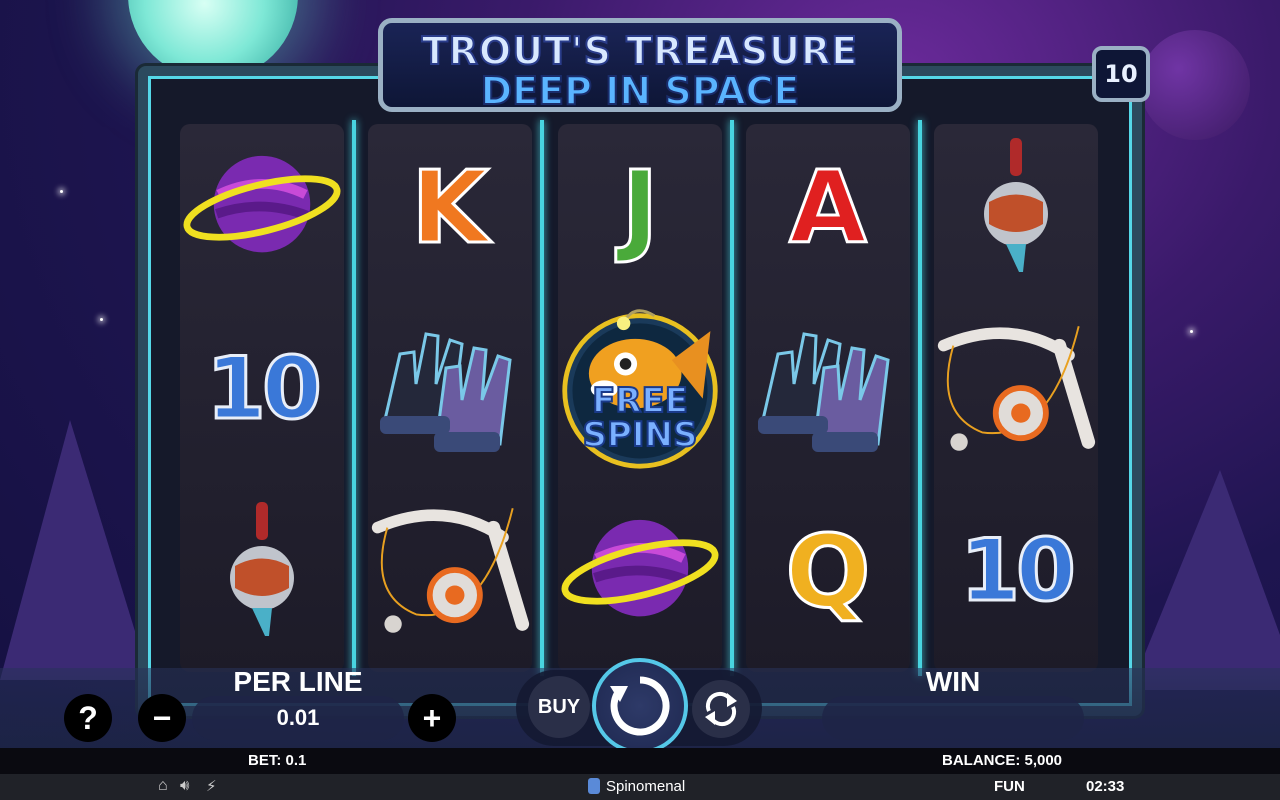  Describe the element at coordinates (163, 786) in the screenshot. I see `home-icon: ⌂` at that location.